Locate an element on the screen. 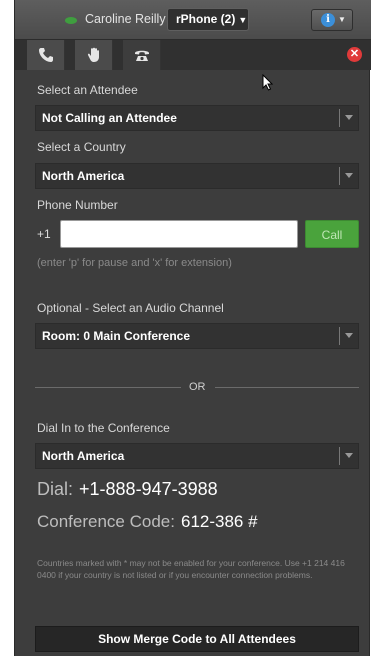  presence-status-icon is located at coordinates (71, 20).